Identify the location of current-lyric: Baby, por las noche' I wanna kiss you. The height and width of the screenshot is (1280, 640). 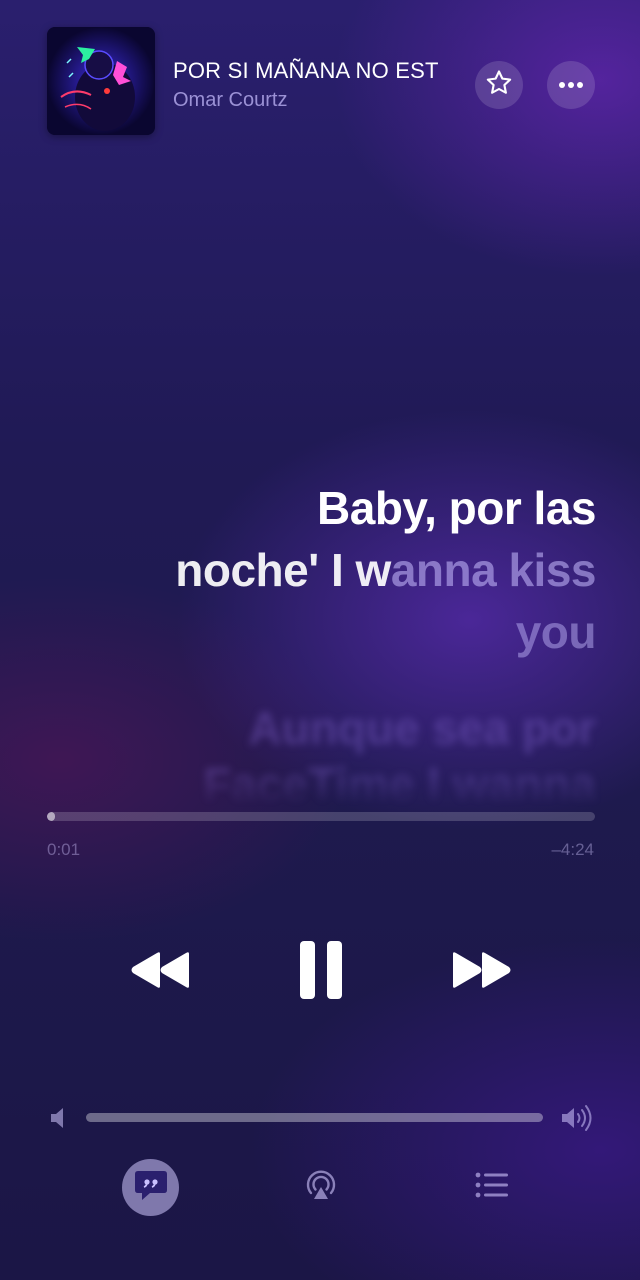
(346, 570).